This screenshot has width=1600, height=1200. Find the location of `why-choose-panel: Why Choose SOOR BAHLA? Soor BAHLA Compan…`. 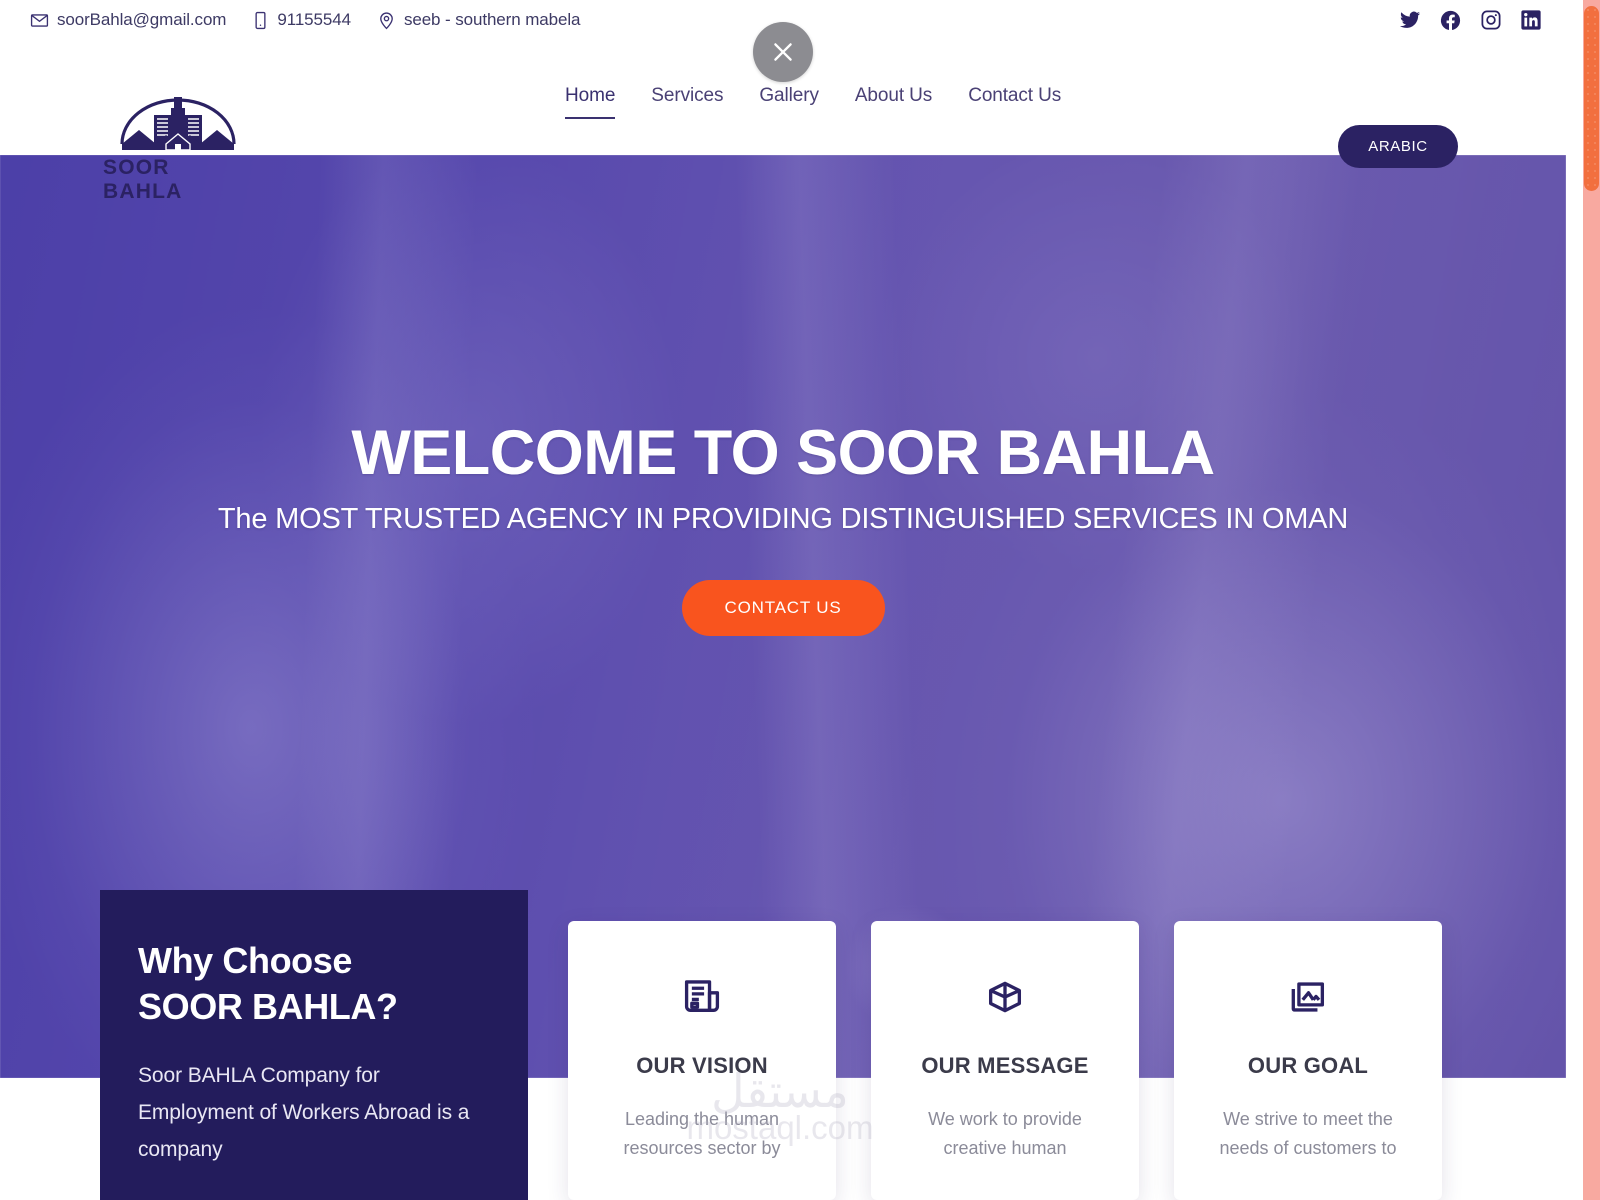

why-choose-panel: Why Choose SOOR BAHLA? Soor BAHLA Compan… is located at coordinates (314, 1045).